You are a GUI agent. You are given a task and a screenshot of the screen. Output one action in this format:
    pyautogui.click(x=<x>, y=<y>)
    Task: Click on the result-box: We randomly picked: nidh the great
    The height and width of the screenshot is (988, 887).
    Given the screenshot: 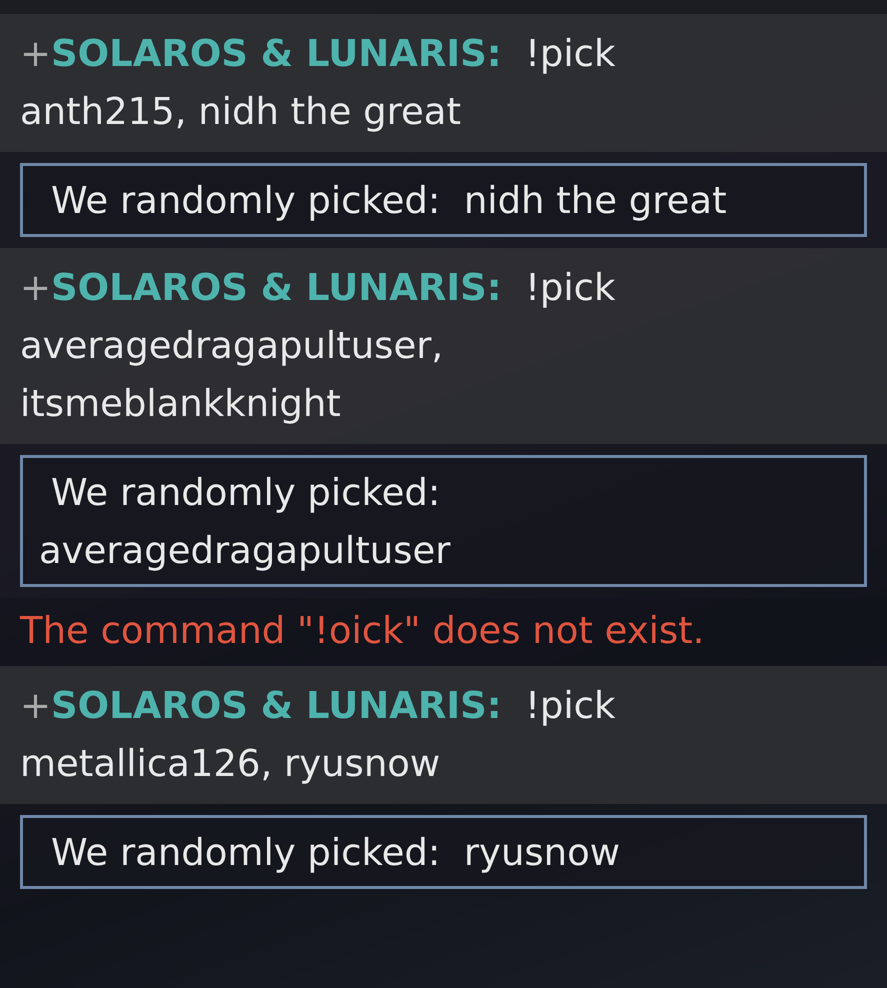 What is the action you would take?
    pyautogui.click(x=443, y=200)
    